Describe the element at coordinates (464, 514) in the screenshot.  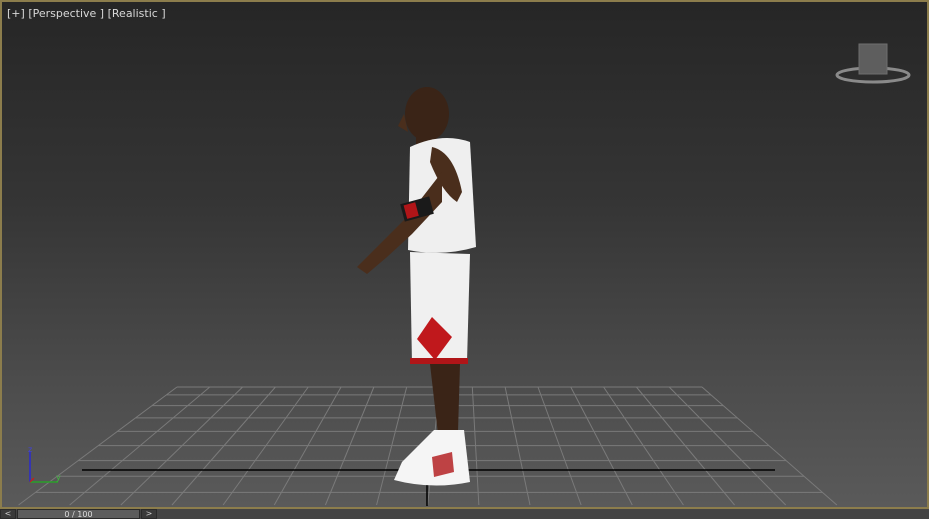
I see `time-slider-bar: < 0 / 100 >` at that location.